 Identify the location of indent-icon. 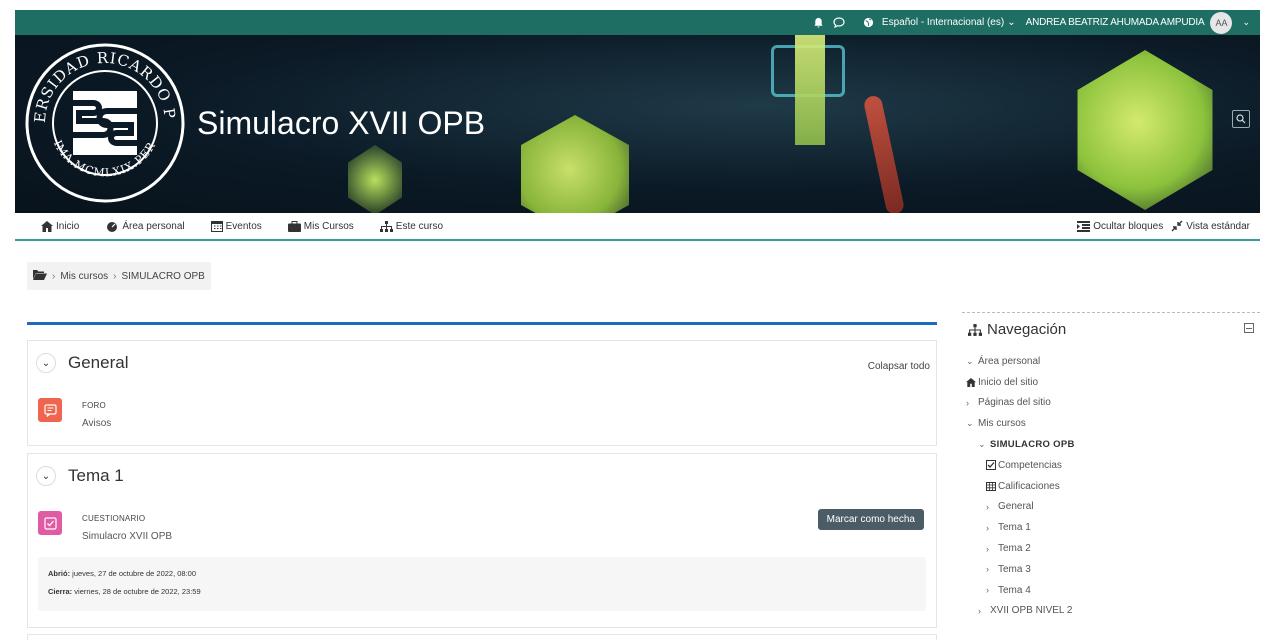
(1084, 226).